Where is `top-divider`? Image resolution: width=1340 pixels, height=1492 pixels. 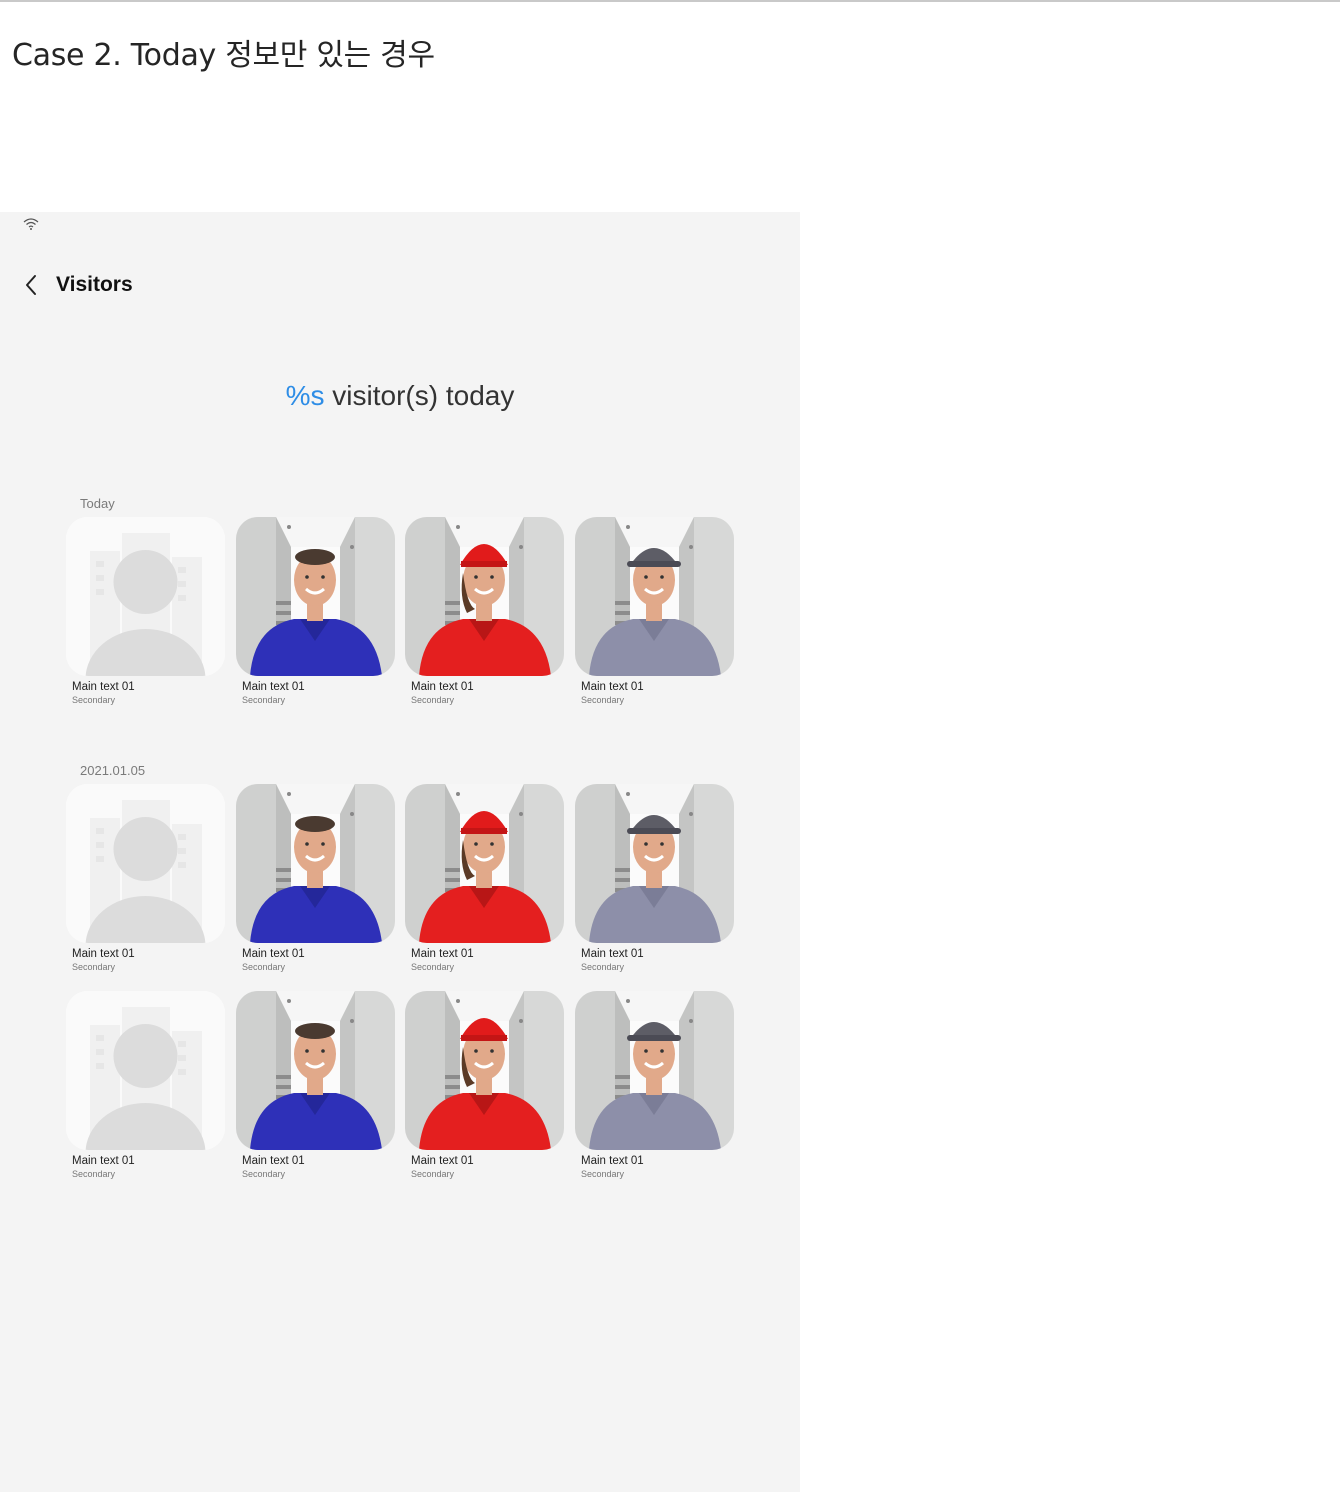
top-divider is located at coordinates (670, 1).